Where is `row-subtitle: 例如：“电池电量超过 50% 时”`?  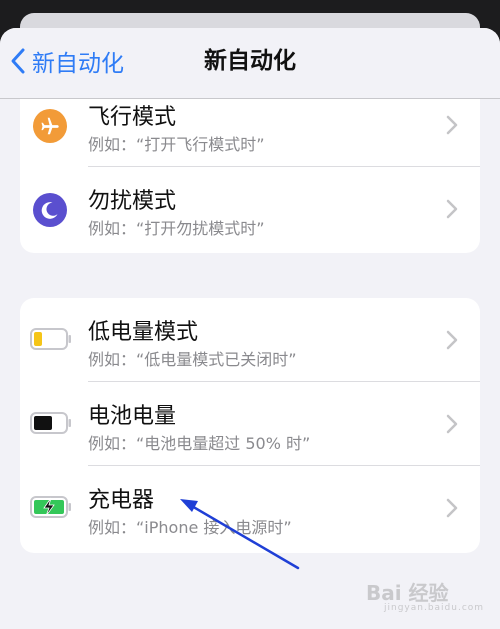
row-subtitle: 例如：“电池电量超过 50% 时” is located at coordinates (199, 443).